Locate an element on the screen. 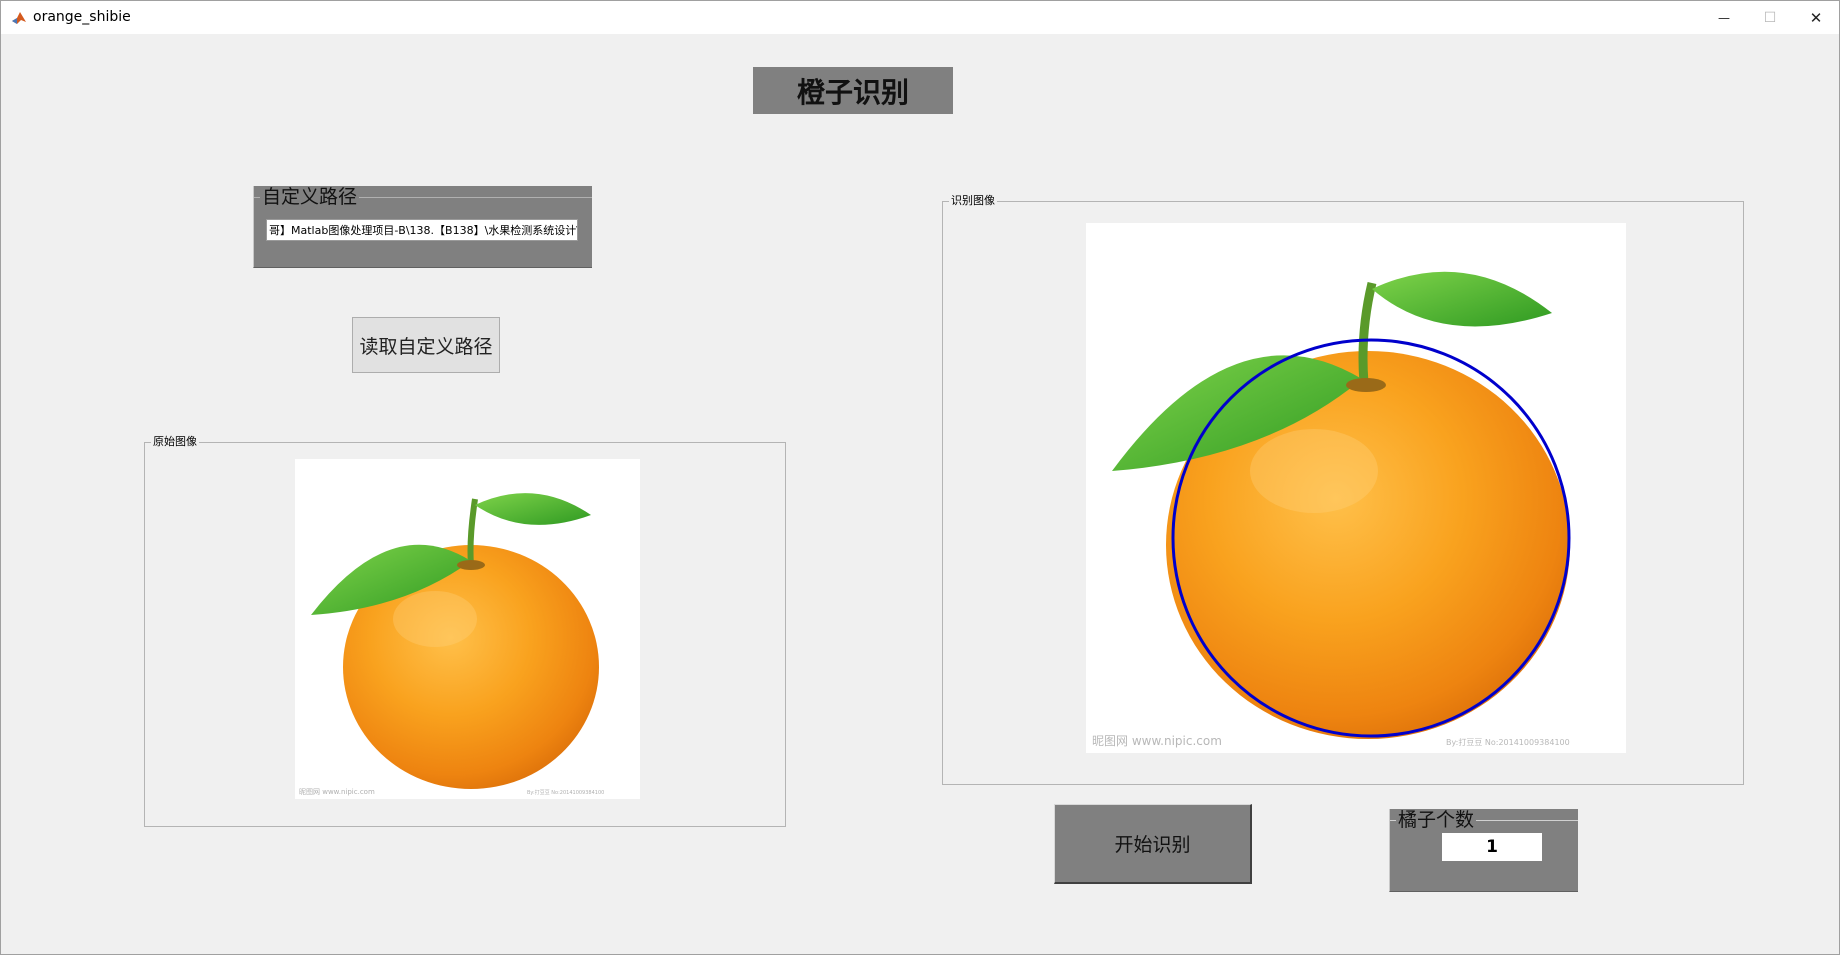 Image resolution: width=1840 pixels, height=955 pixels. read-custom-path-button: 读取自定义路径 is located at coordinates (426, 345).